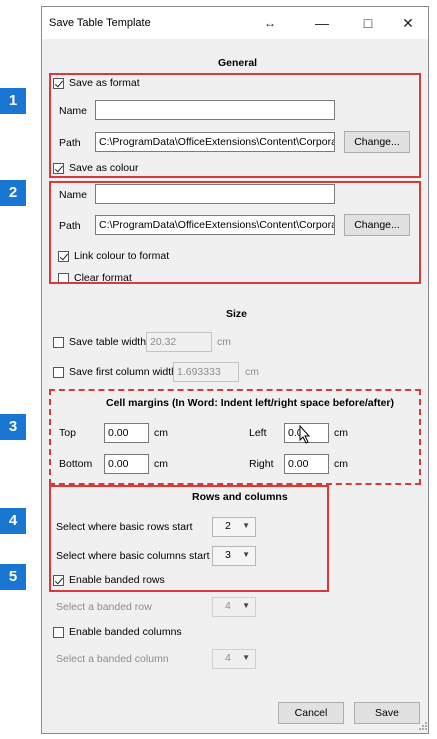 The width and height of the screenshot is (437, 739). What do you see at coordinates (238, 63) in the screenshot?
I see `general-heading: General` at bounding box center [238, 63].